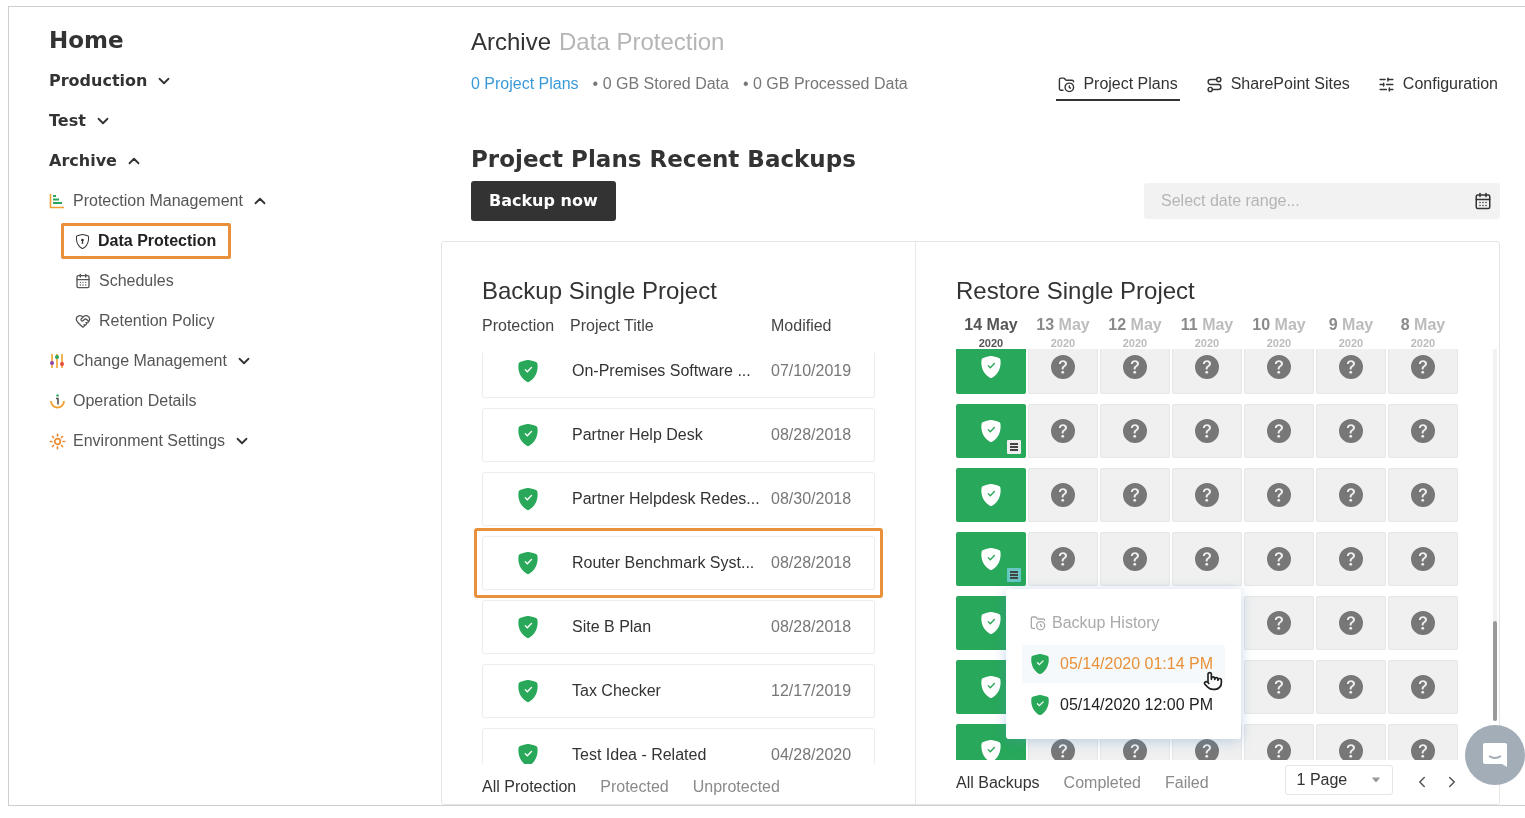  I want to click on view-tab: Project Plans, so click(1118, 84).